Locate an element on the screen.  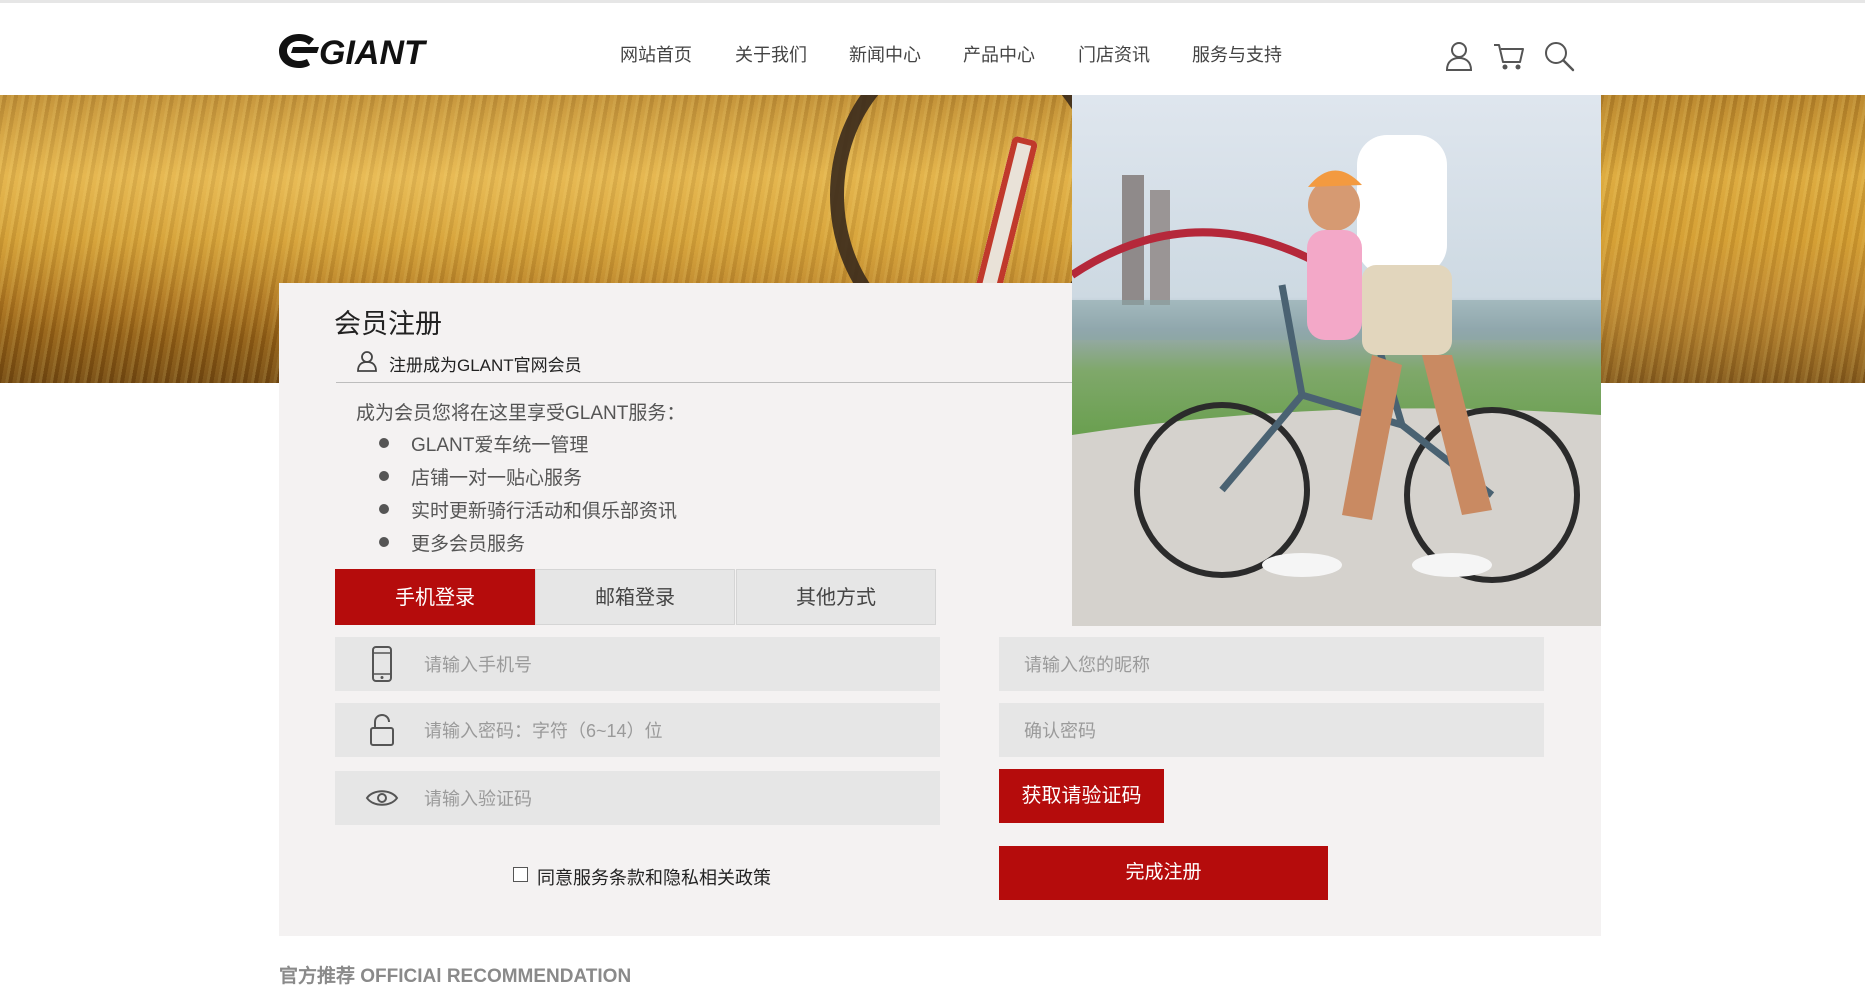
site-header: GIANT 网站首页 关于我们 新闻中心 产品中心 门店资讯 服务与支持 is located at coordinates (932, 49).